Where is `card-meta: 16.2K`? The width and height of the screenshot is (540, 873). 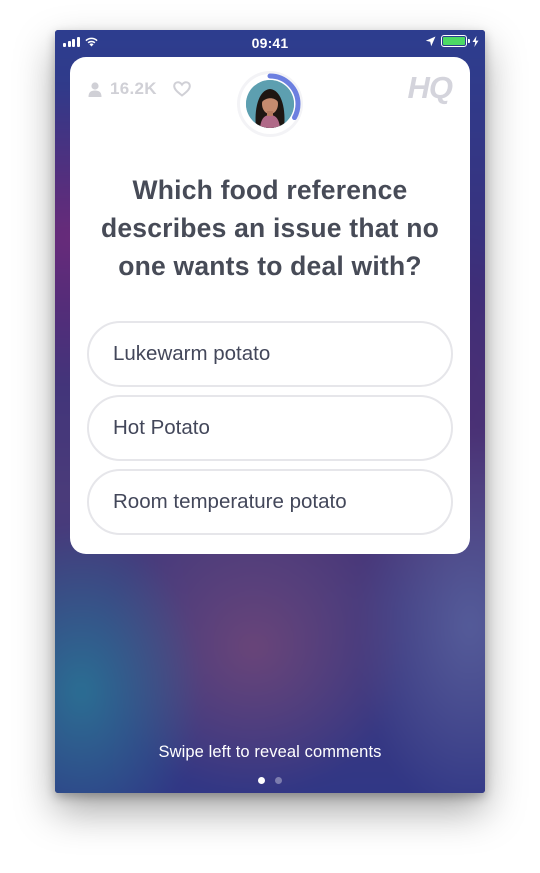
card-meta: 16.2K is located at coordinates (139, 89).